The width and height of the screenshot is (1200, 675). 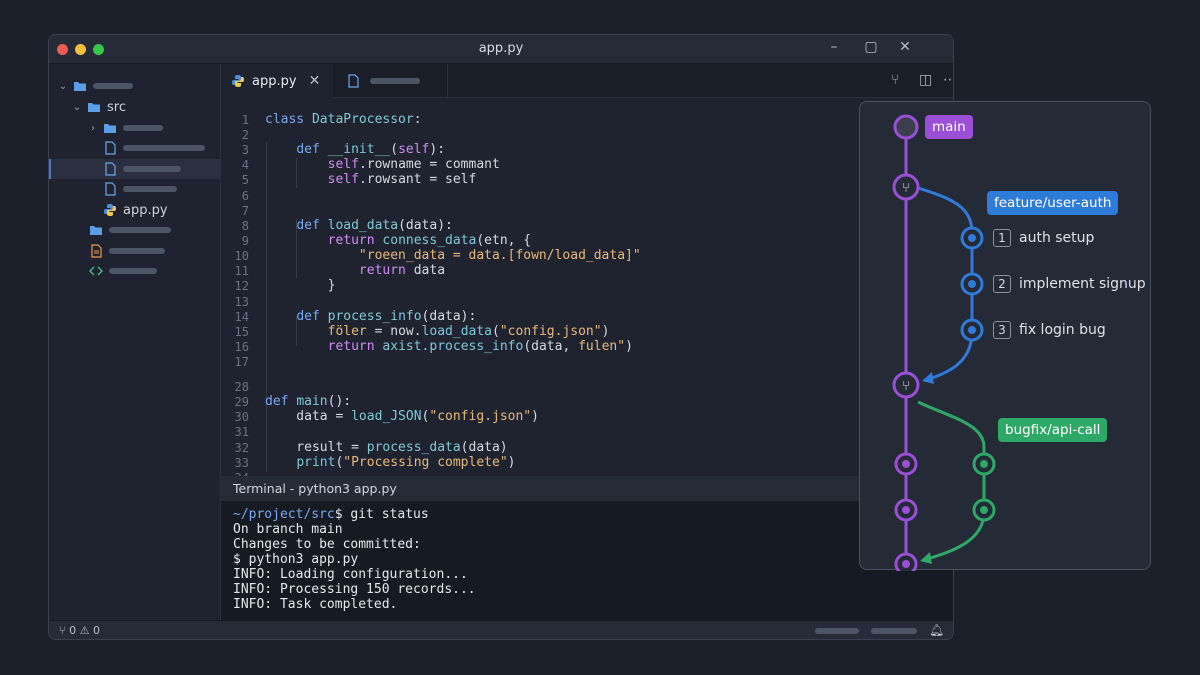 I want to click on code-line: data = load_JSON("config.json"), so click(x=402, y=416).